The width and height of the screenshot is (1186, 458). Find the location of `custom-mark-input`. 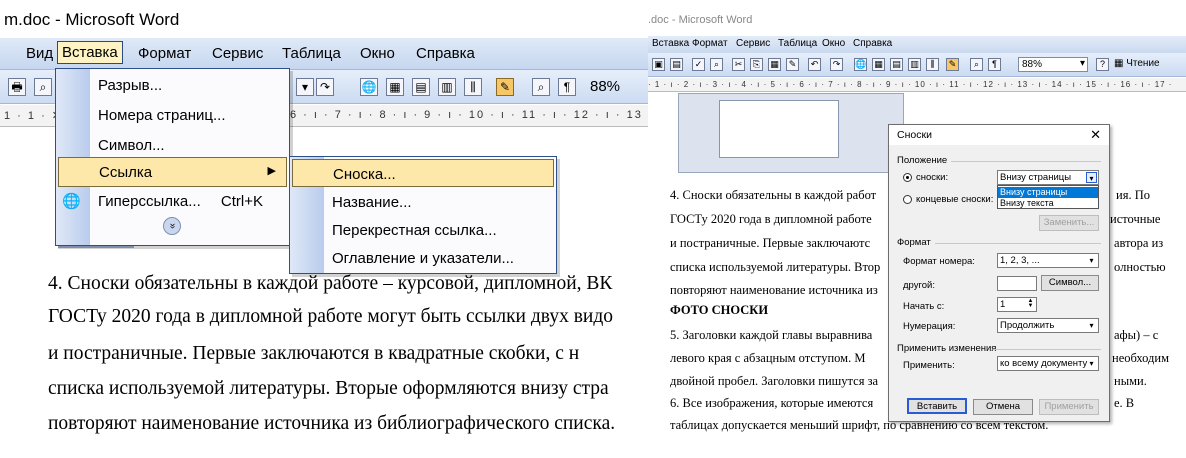

custom-mark-input is located at coordinates (1017, 283).